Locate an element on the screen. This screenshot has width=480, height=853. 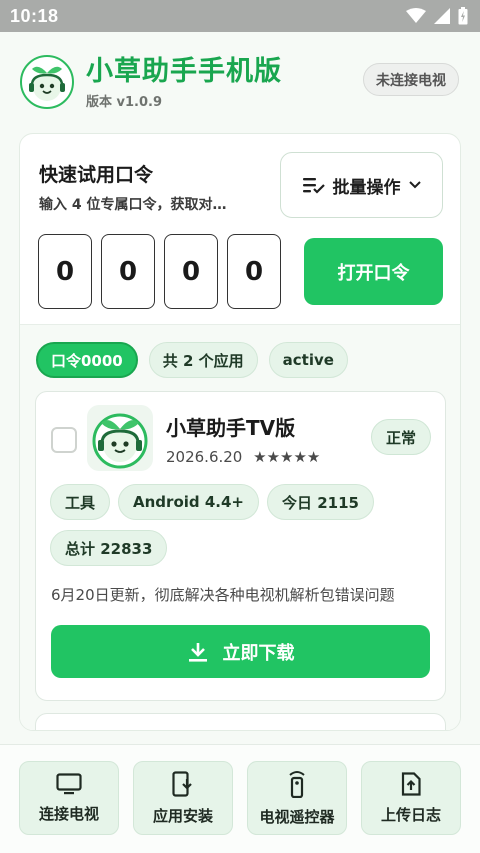
code-digit-1: 0 is located at coordinates (65, 271).